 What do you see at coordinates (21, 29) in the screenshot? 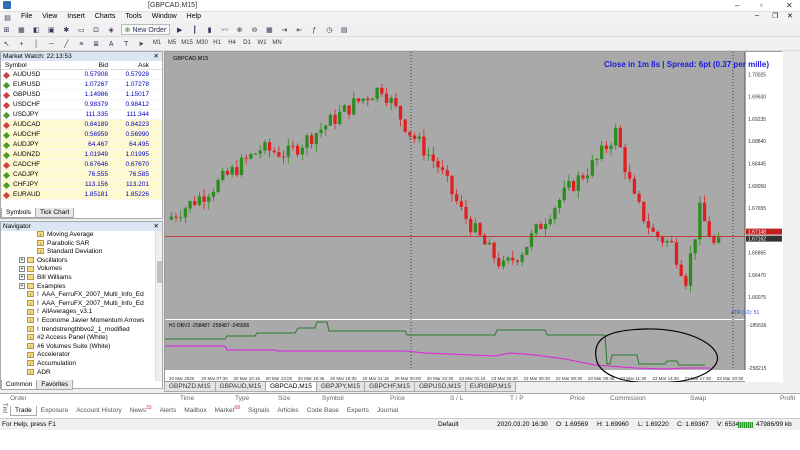
I see `profiles-icon: ▦` at bounding box center [21, 29].